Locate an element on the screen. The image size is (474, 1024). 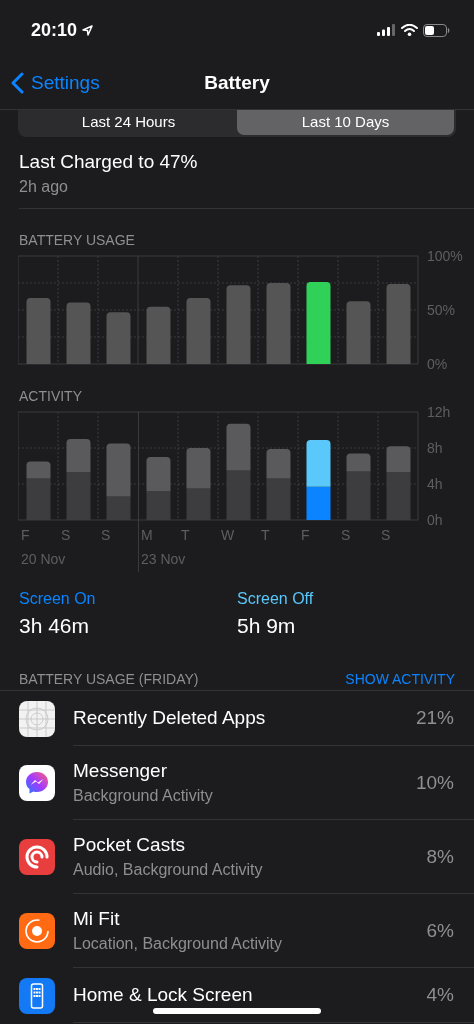
stat-label: Screen Off is located at coordinates (276, 599).